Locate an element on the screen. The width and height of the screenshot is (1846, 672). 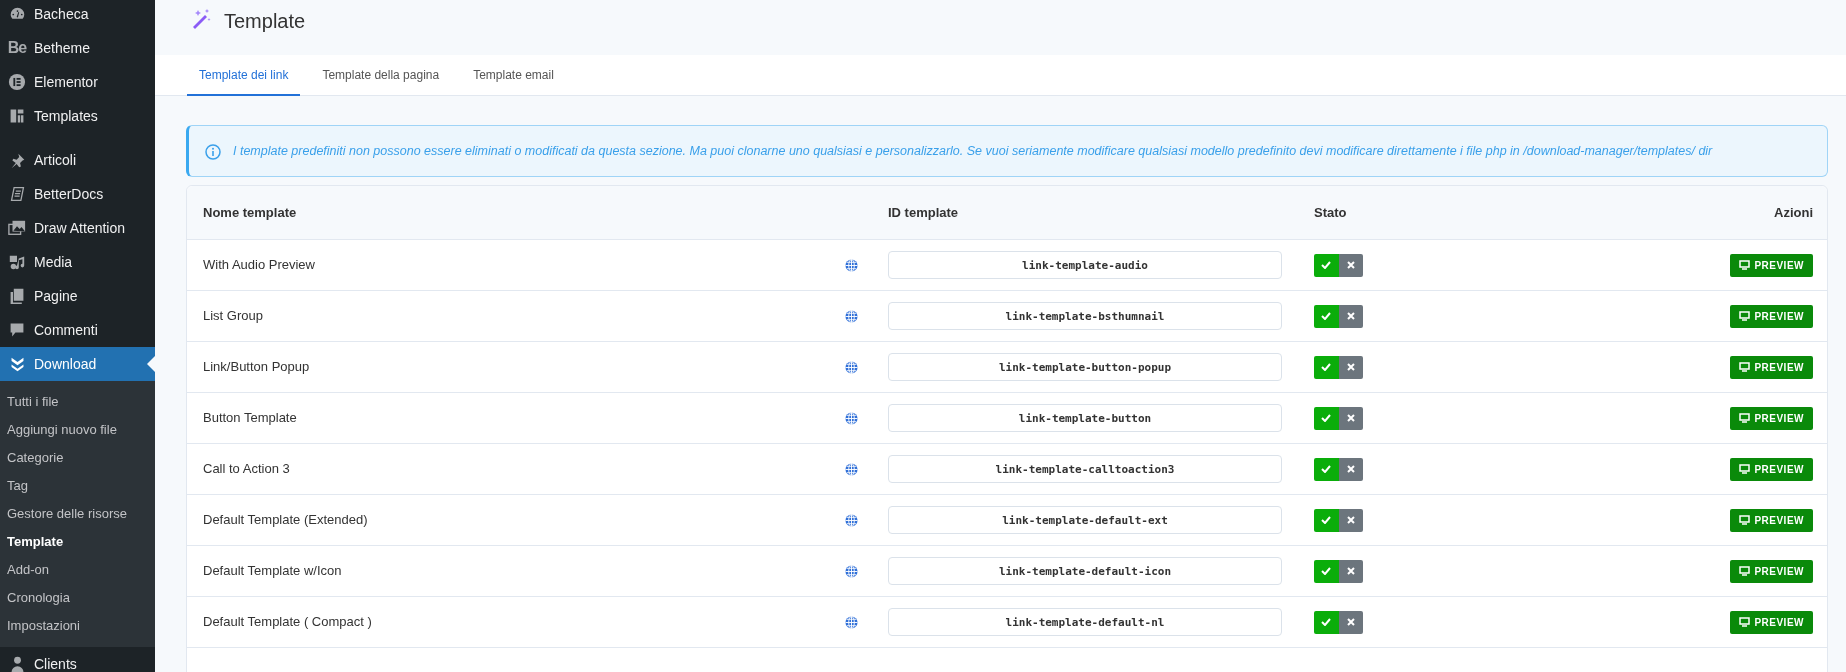
template-id-field: link-template-bsthumnail is located at coordinates (1085, 316).